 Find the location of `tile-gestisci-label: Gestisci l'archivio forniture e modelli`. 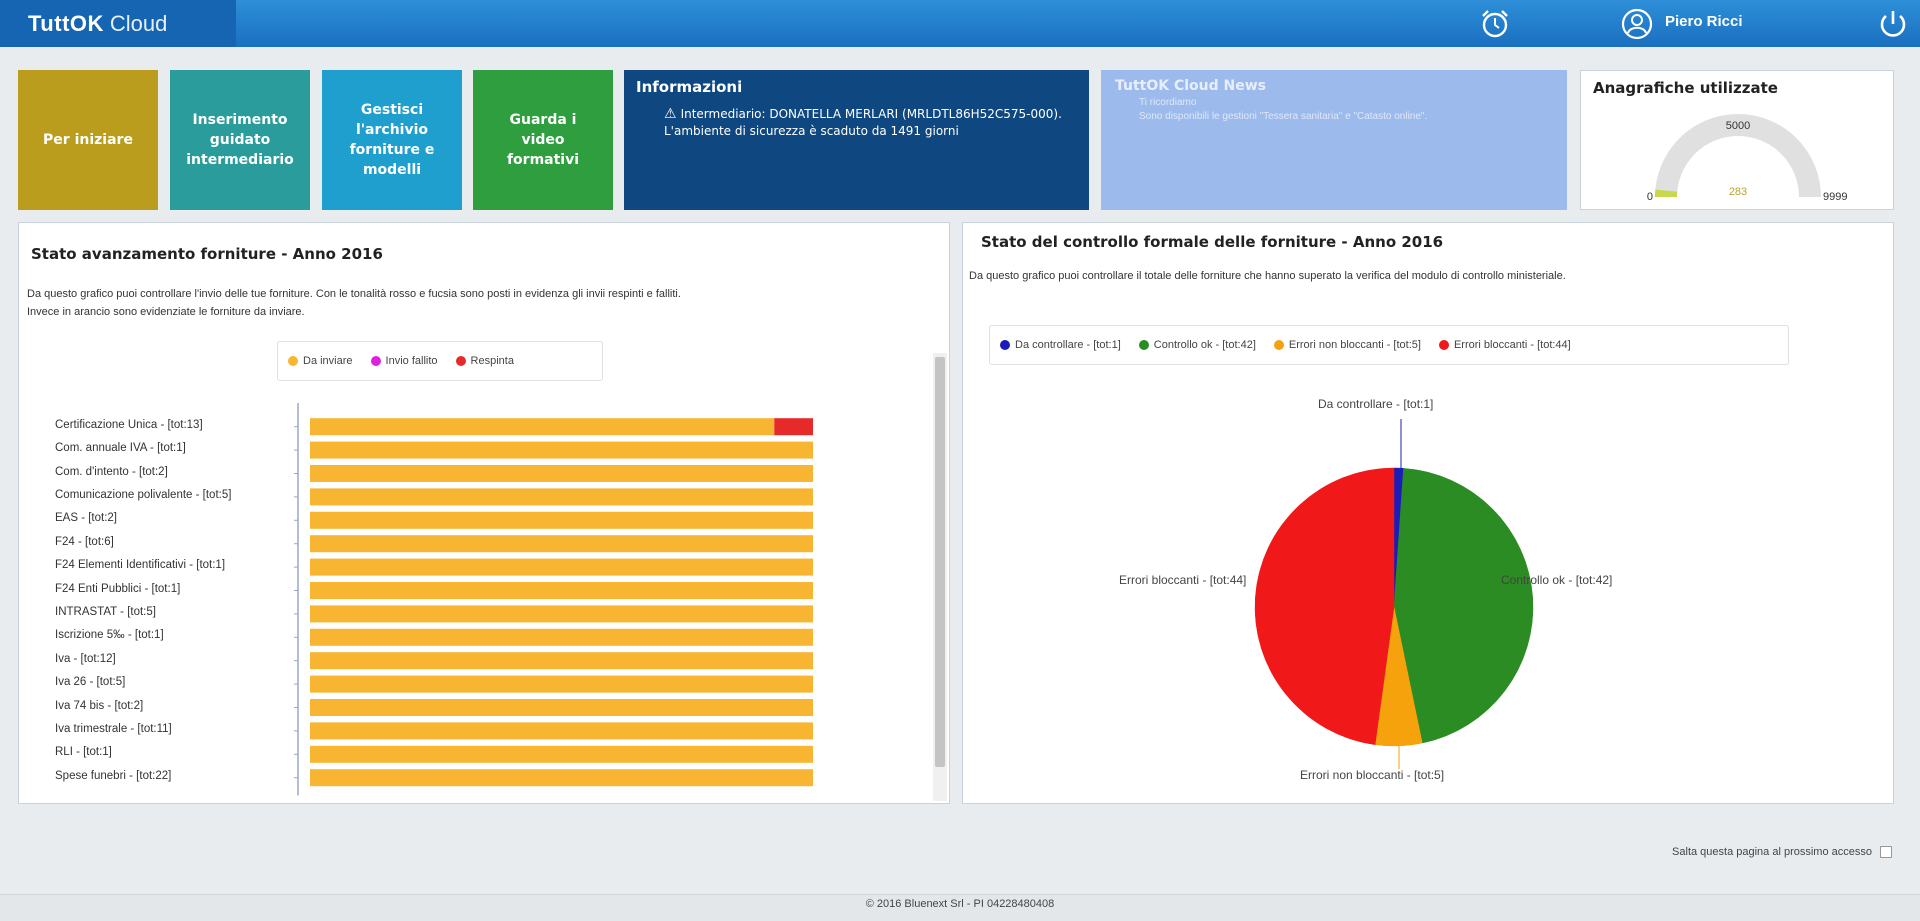

tile-gestisci-label: Gestisci l'archivio forniture e modelli is located at coordinates (392, 140).